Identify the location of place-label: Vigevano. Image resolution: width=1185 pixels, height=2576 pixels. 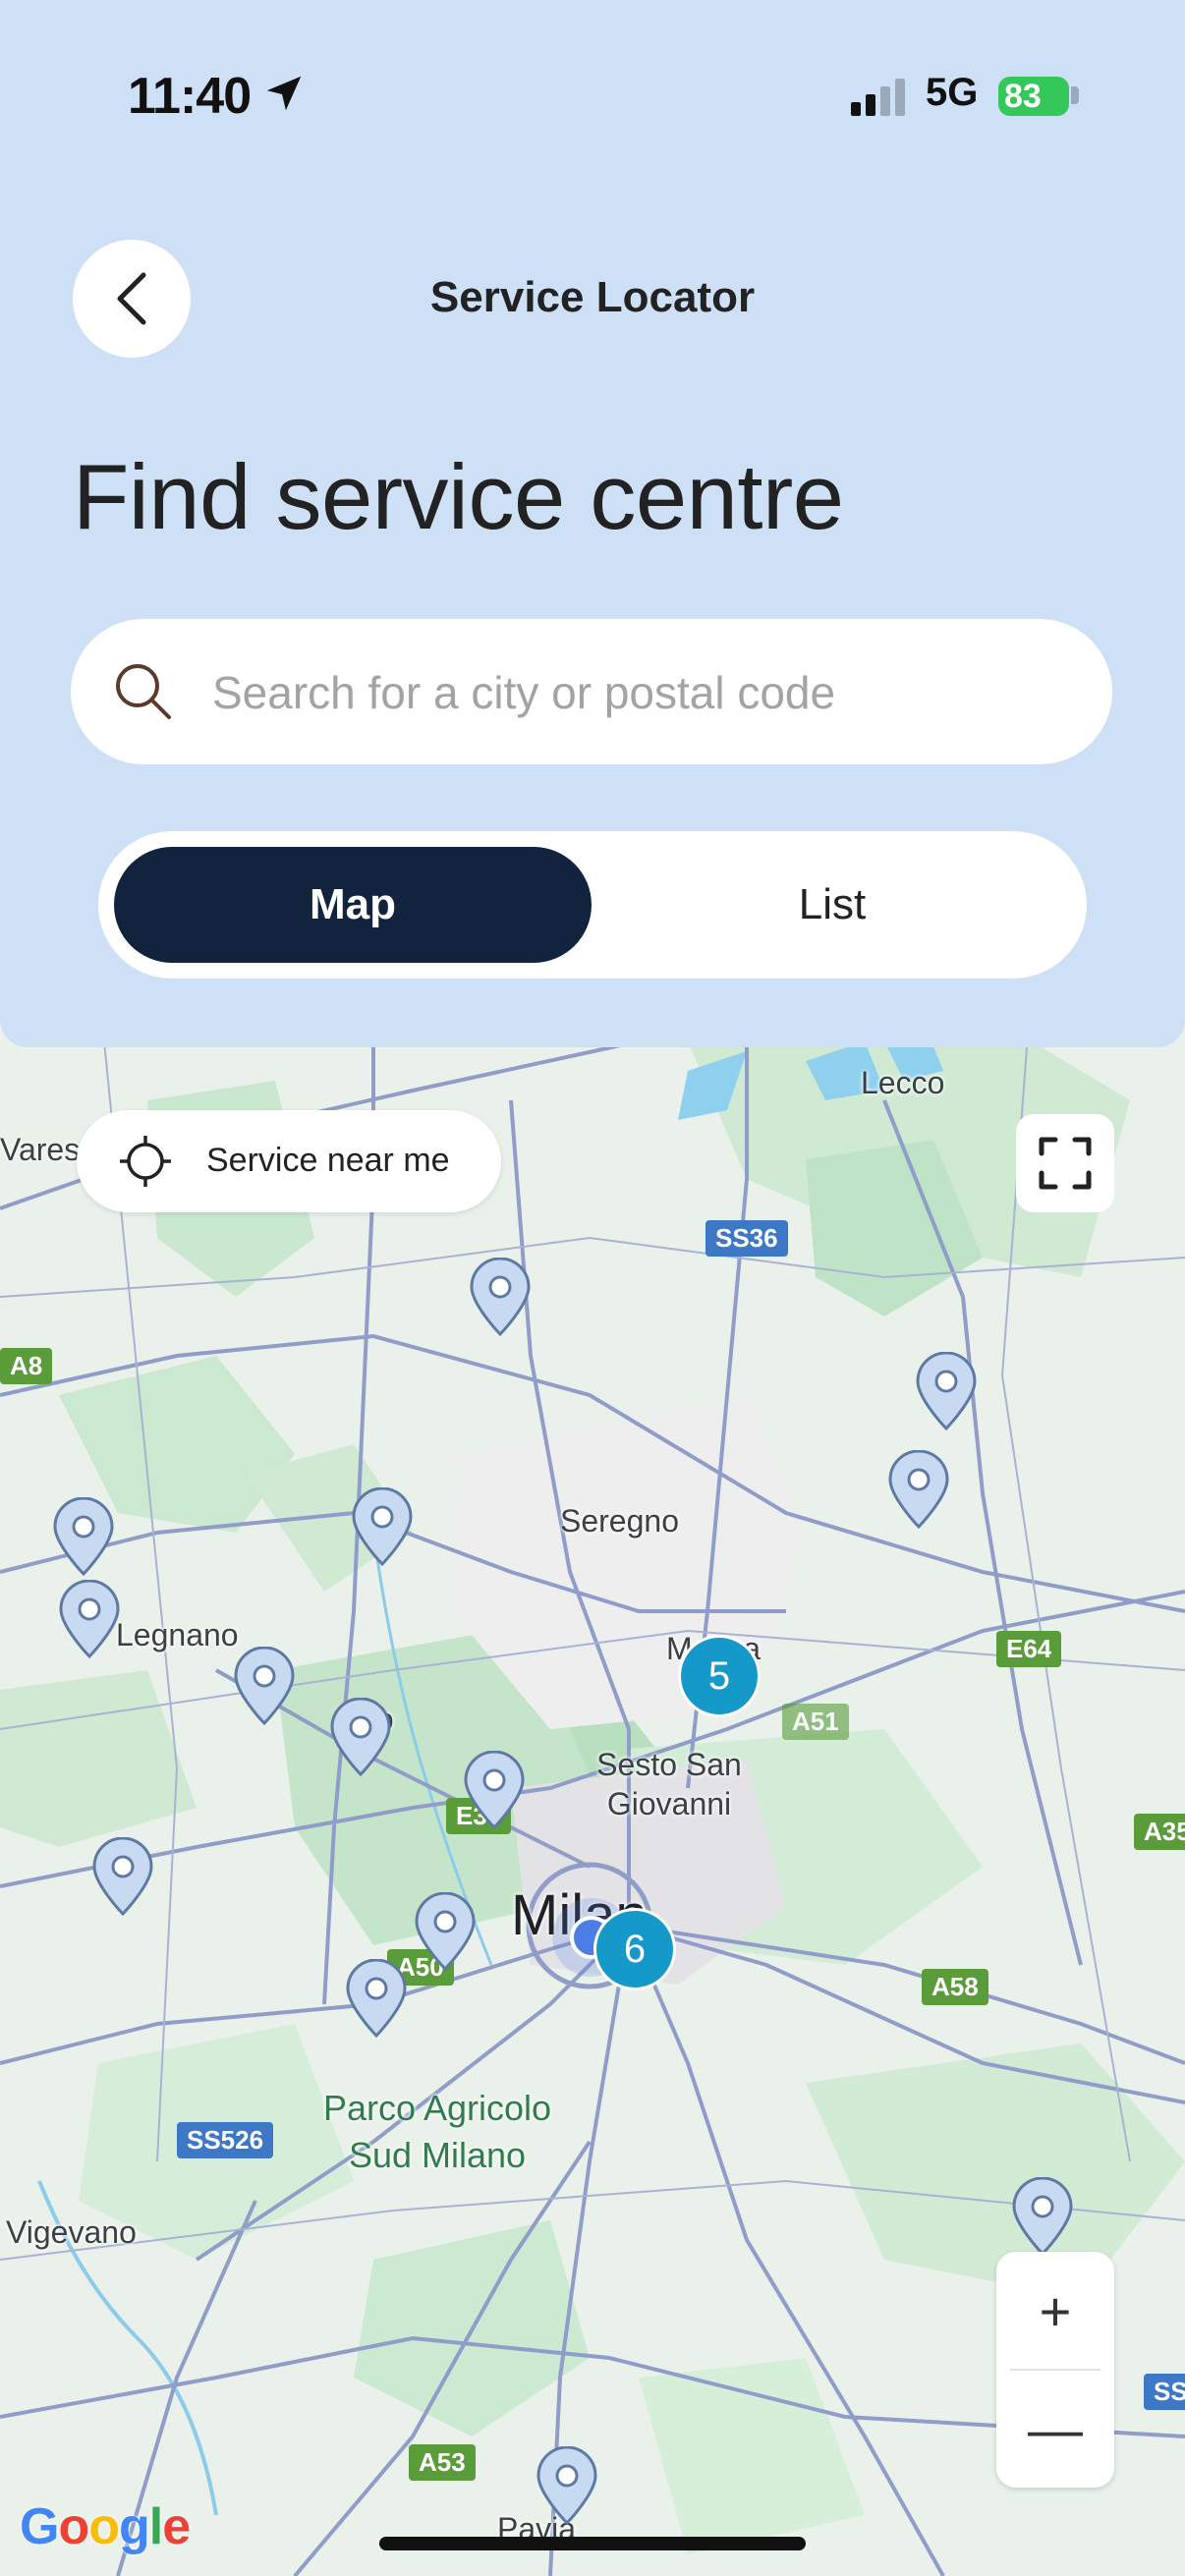
(72, 2232).